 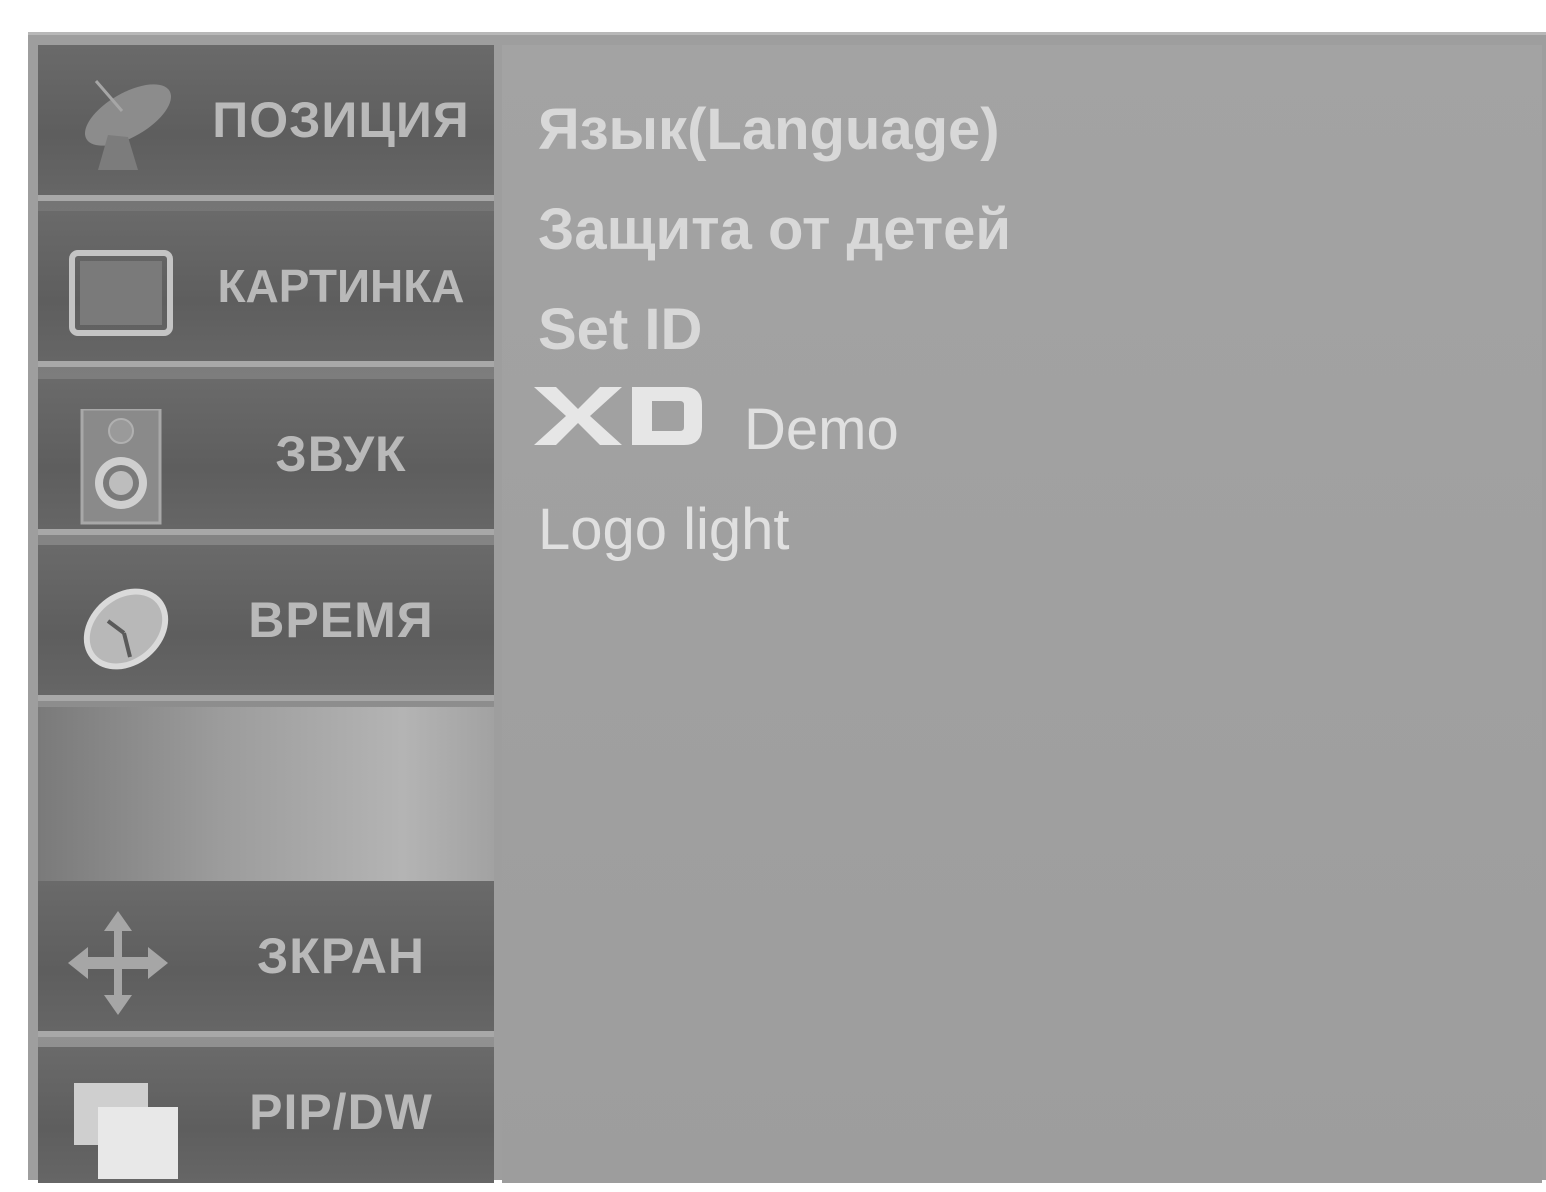 What do you see at coordinates (123, 125) in the screenshot?
I see `satellite-dish-icon` at bounding box center [123, 125].